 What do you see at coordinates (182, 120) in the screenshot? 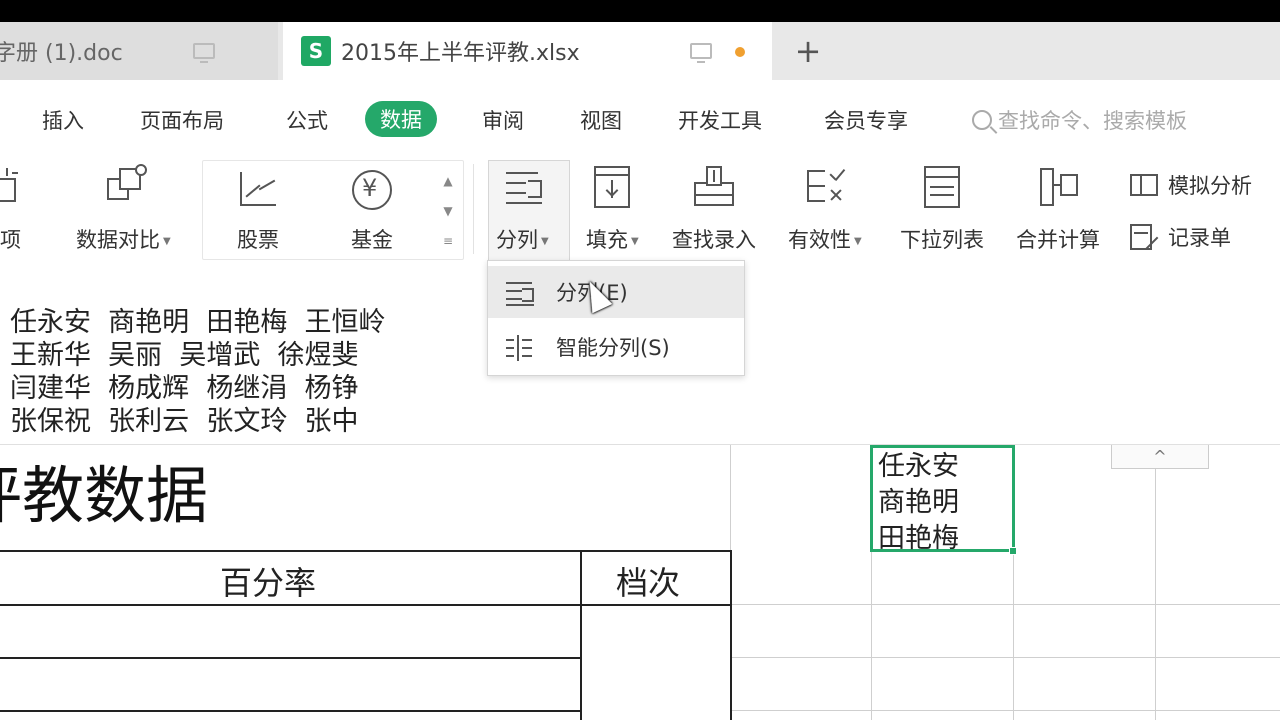
I see `menu-page-layout: 页面布局` at bounding box center [182, 120].